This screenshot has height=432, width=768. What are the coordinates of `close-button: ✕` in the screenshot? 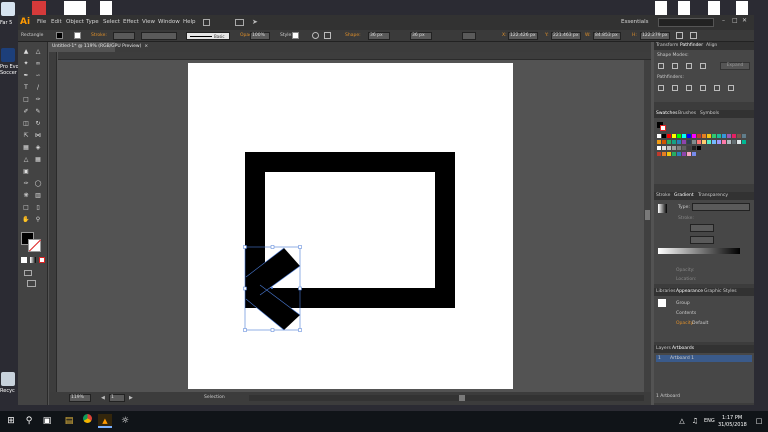 It's located at (746, 21).